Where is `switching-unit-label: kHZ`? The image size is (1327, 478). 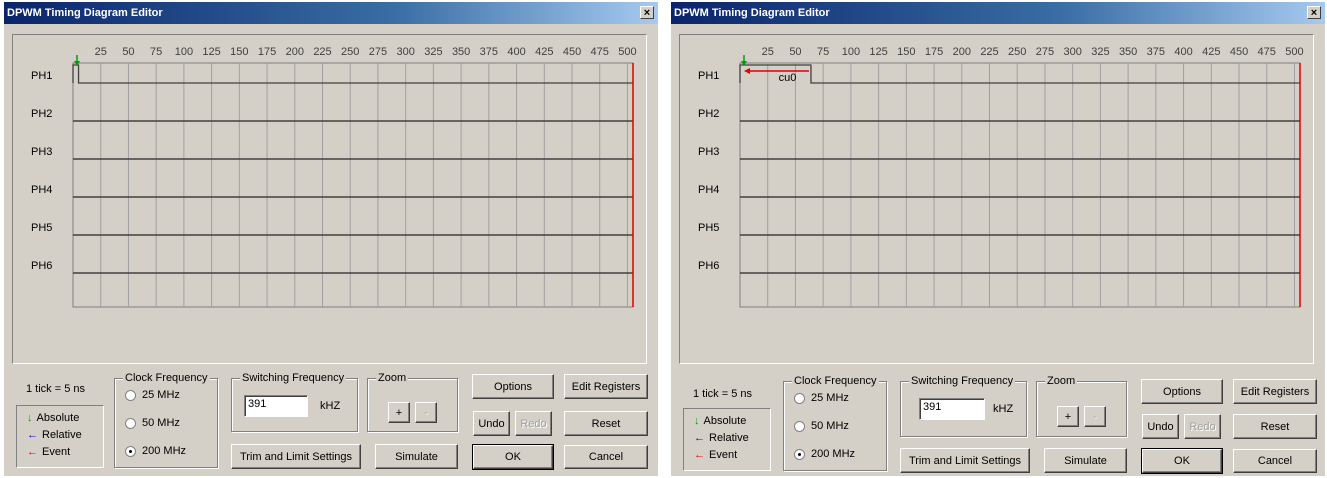 switching-unit-label: kHZ is located at coordinates (330, 406).